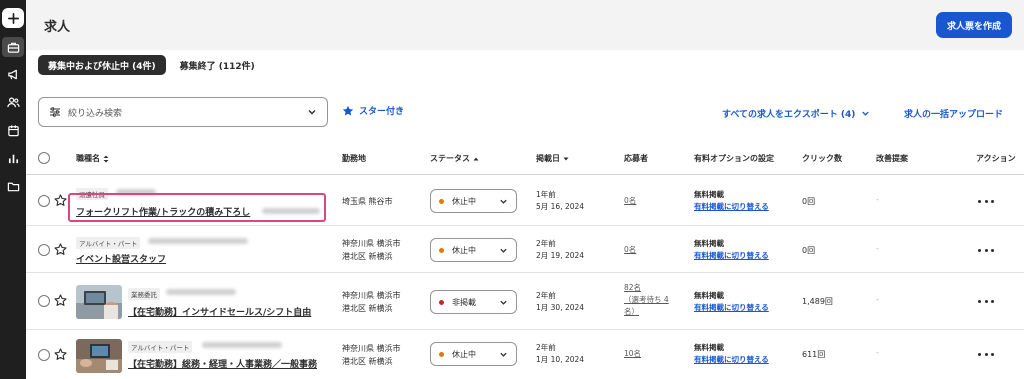 The width and height of the screenshot is (1024, 379). I want to click on calendar-icon, so click(13, 130).